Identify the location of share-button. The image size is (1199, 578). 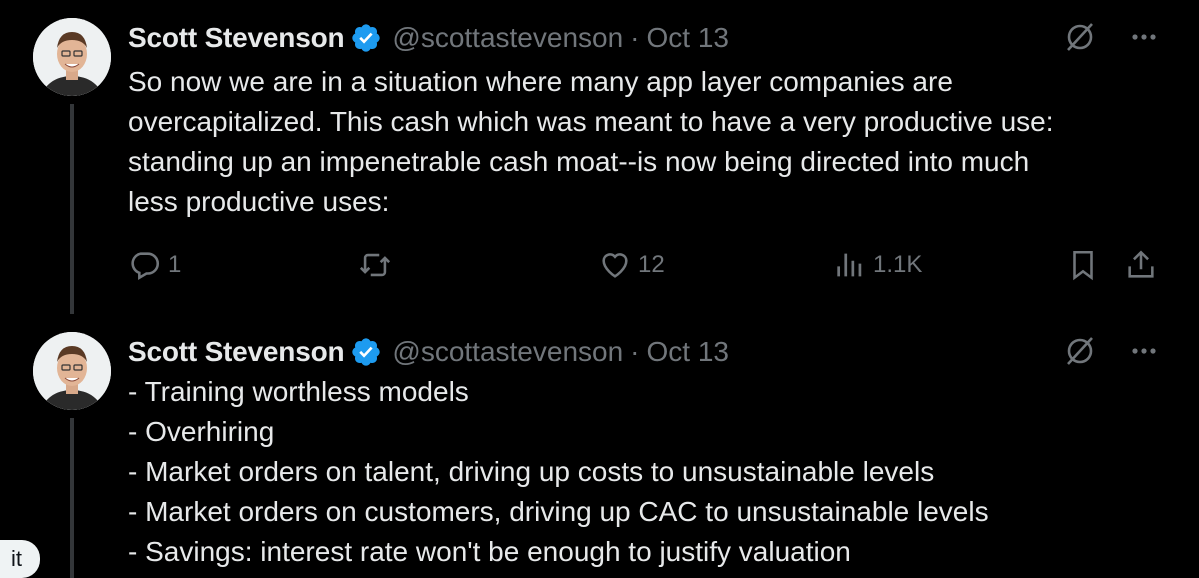
(1141, 265).